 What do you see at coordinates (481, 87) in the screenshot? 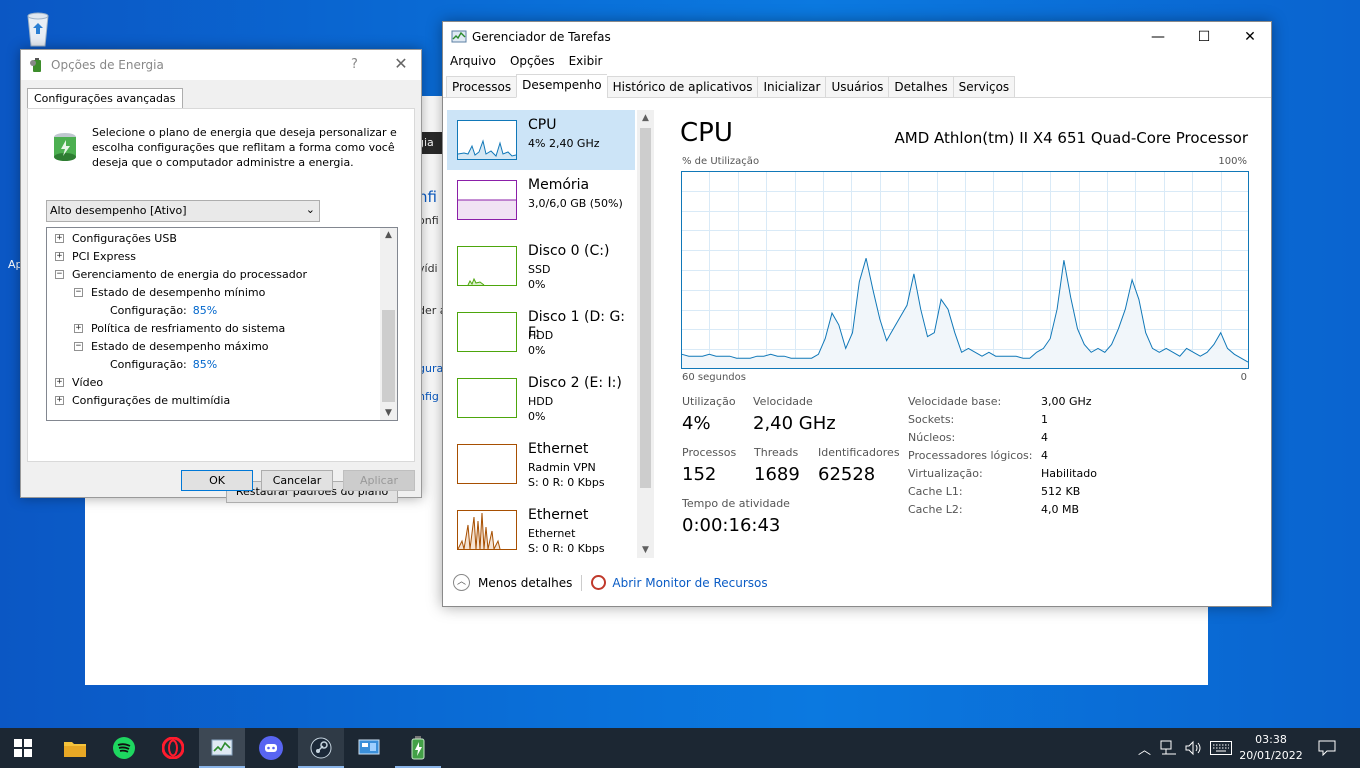
I see `tab-processes: Processos` at bounding box center [481, 87].